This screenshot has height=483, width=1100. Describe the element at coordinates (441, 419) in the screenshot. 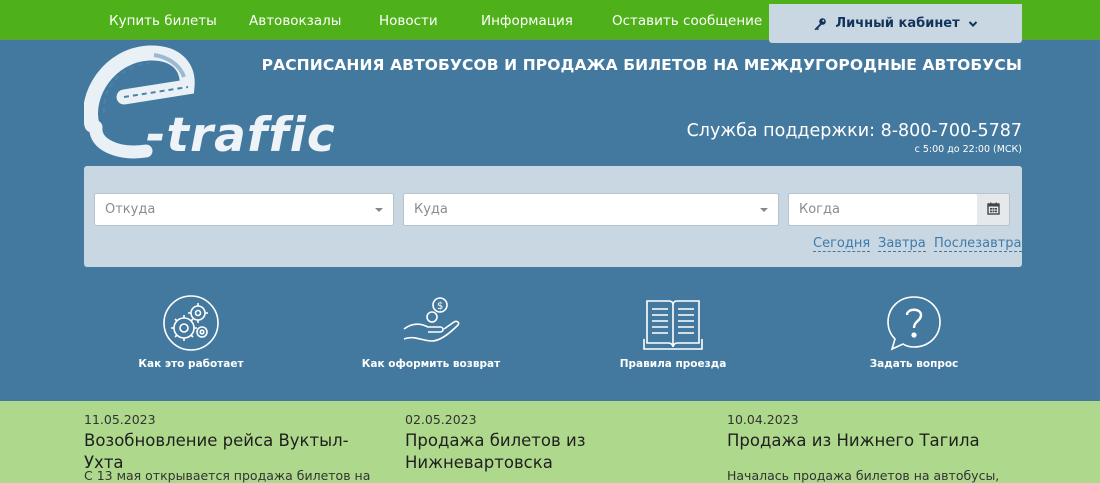

I see `news-date: 02.05.2023` at that location.